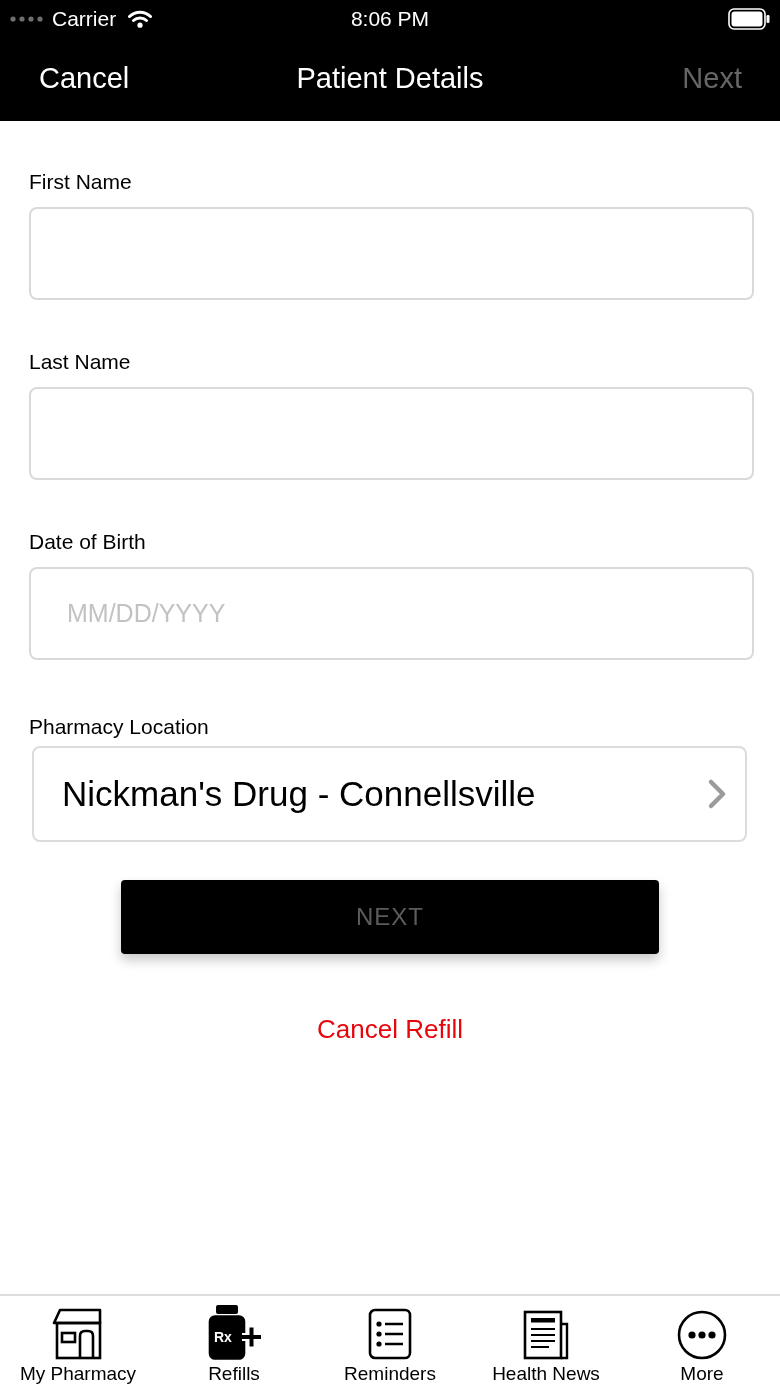 This screenshot has width=780, height=1387. What do you see at coordinates (717, 794) in the screenshot?
I see `chevron-right-icon` at bounding box center [717, 794].